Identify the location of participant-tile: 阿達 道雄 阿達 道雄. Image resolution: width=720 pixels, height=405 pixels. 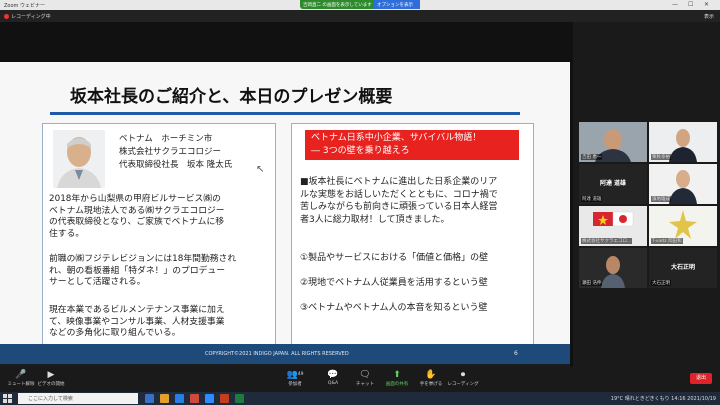
(613, 184).